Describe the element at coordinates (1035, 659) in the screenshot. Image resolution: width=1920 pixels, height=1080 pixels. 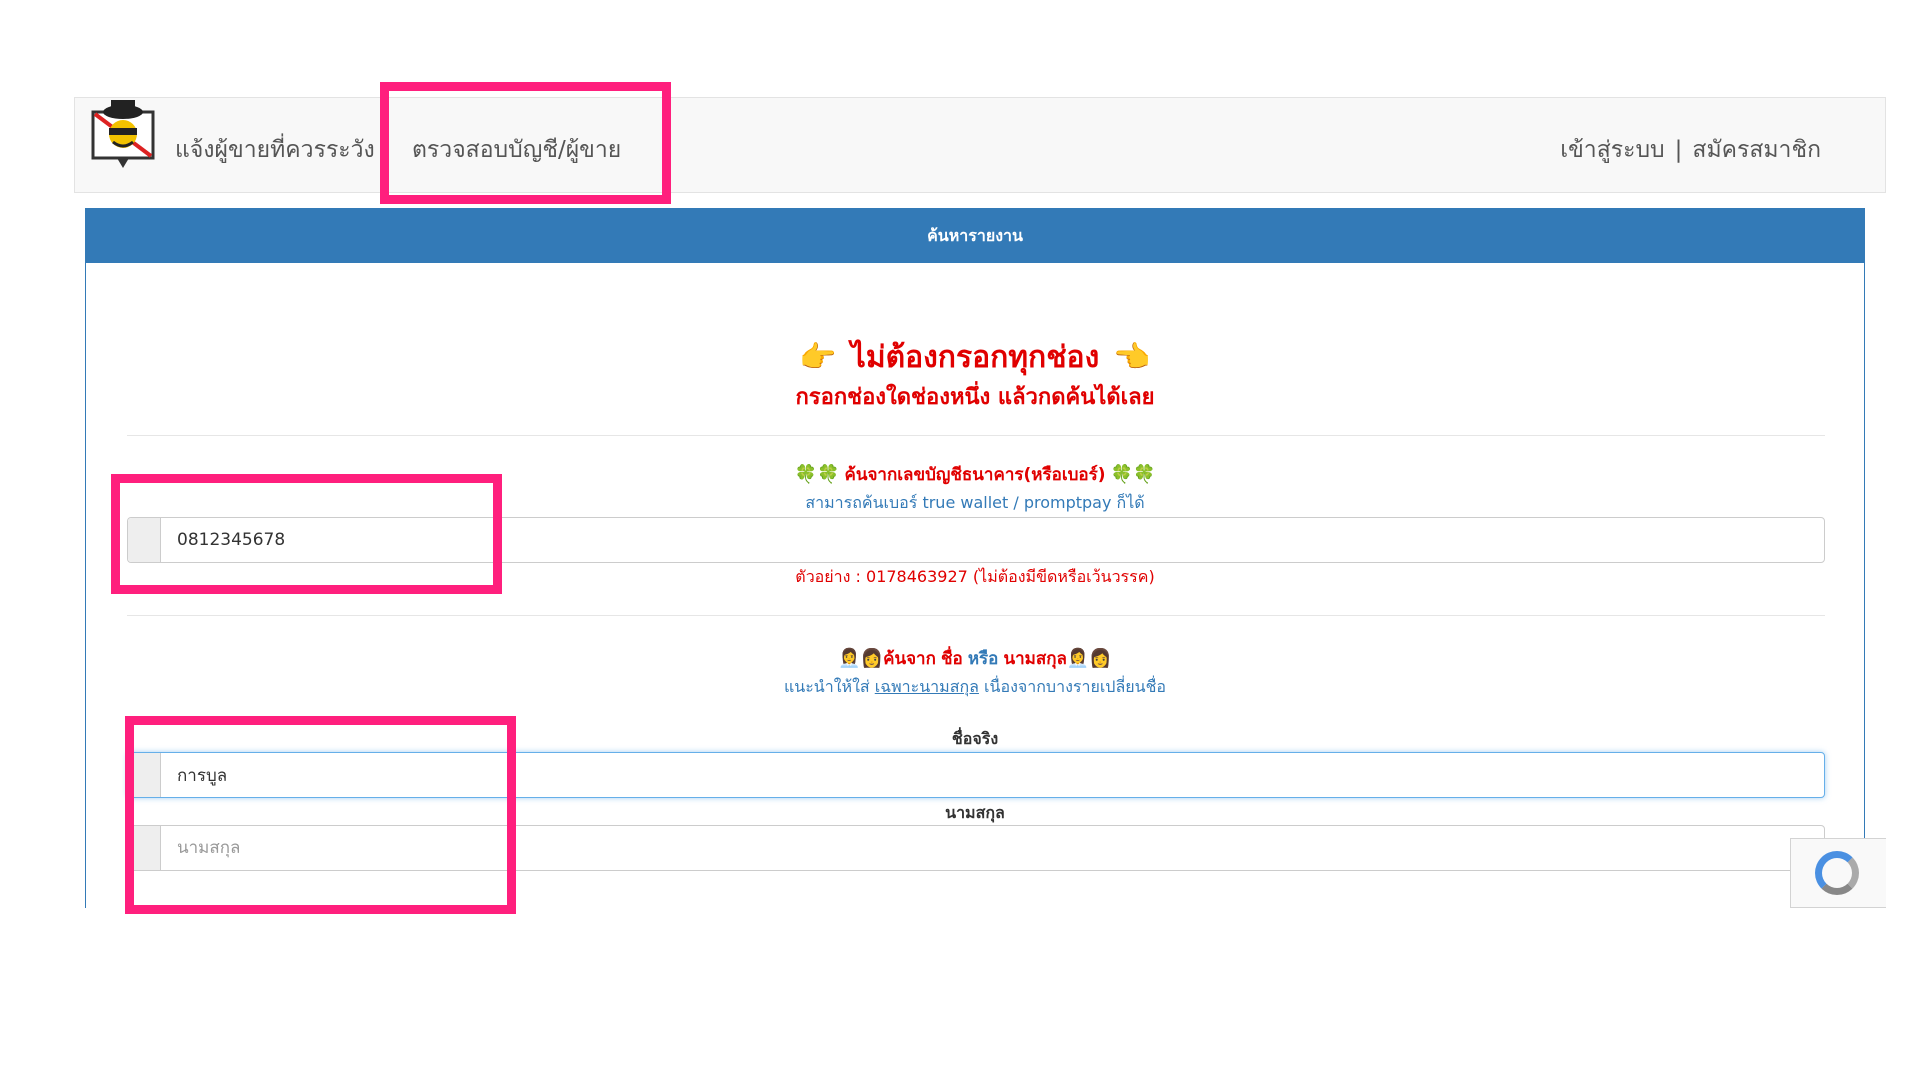
I see `name-title-last: นามสกุล` at that location.